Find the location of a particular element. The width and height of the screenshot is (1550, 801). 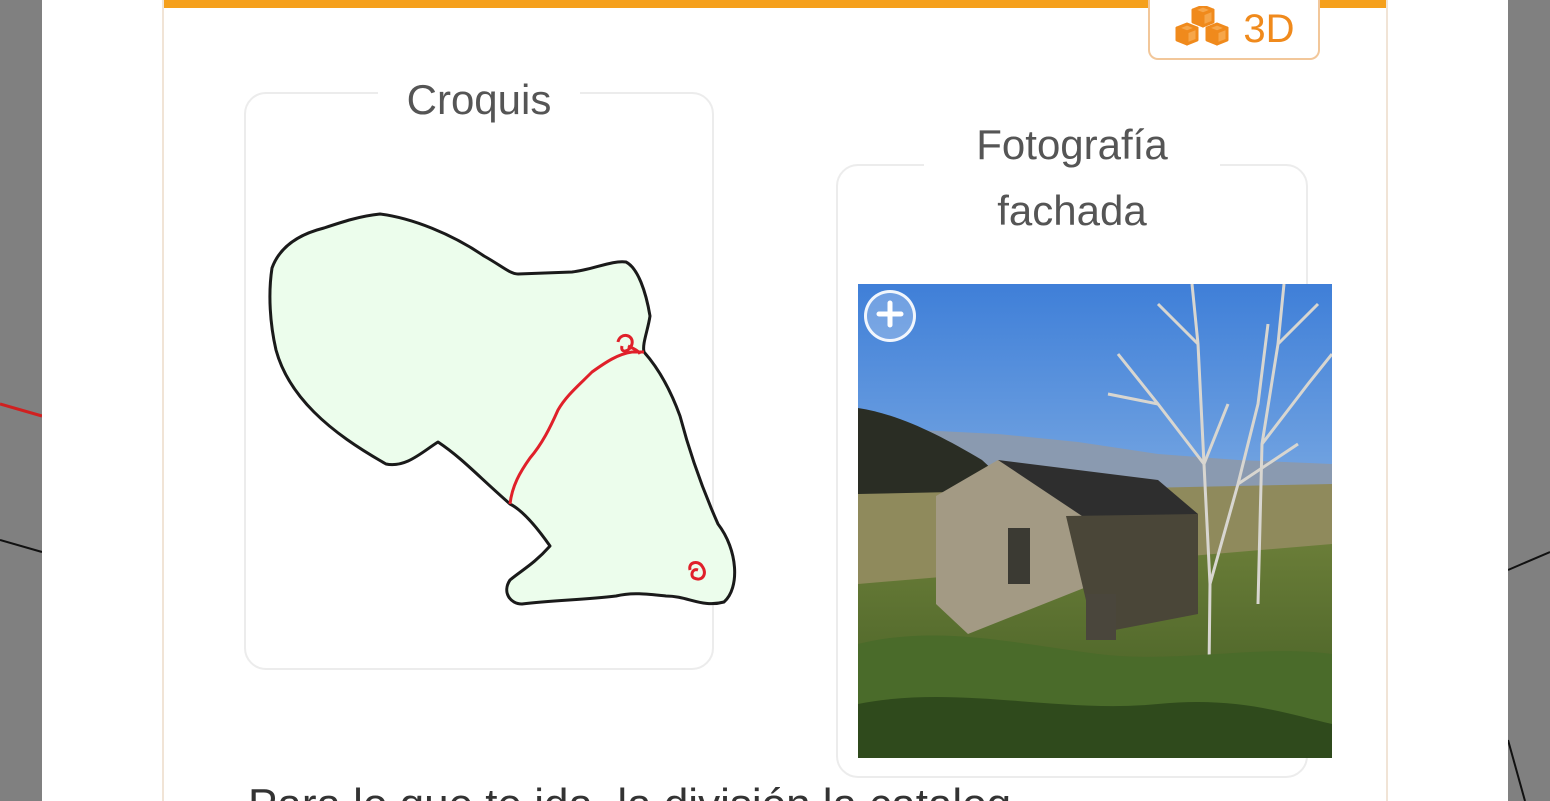

zoom-in-icon is located at coordinates (890, 316).